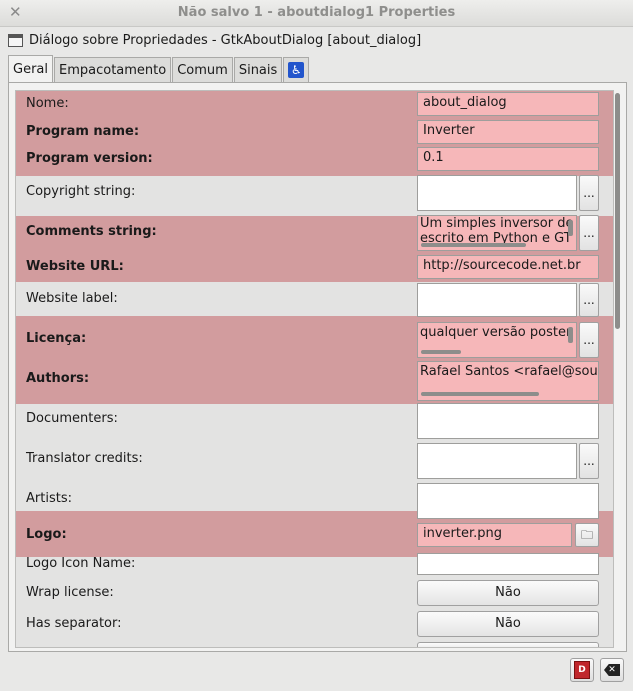  What do you see at coordinates (58, 378) in the screenshot?
I see `label-authors: Authors:` at bounding box center [58, 378].